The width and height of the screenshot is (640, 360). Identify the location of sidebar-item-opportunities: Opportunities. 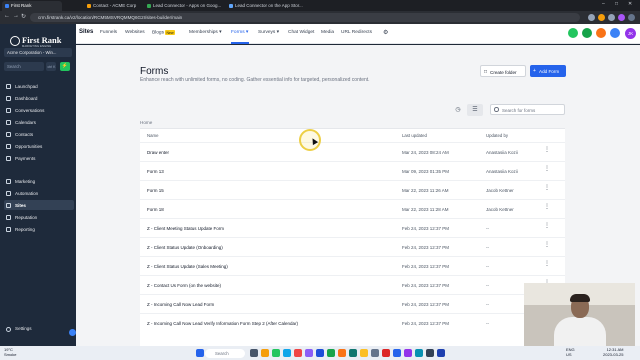
(39, 146).